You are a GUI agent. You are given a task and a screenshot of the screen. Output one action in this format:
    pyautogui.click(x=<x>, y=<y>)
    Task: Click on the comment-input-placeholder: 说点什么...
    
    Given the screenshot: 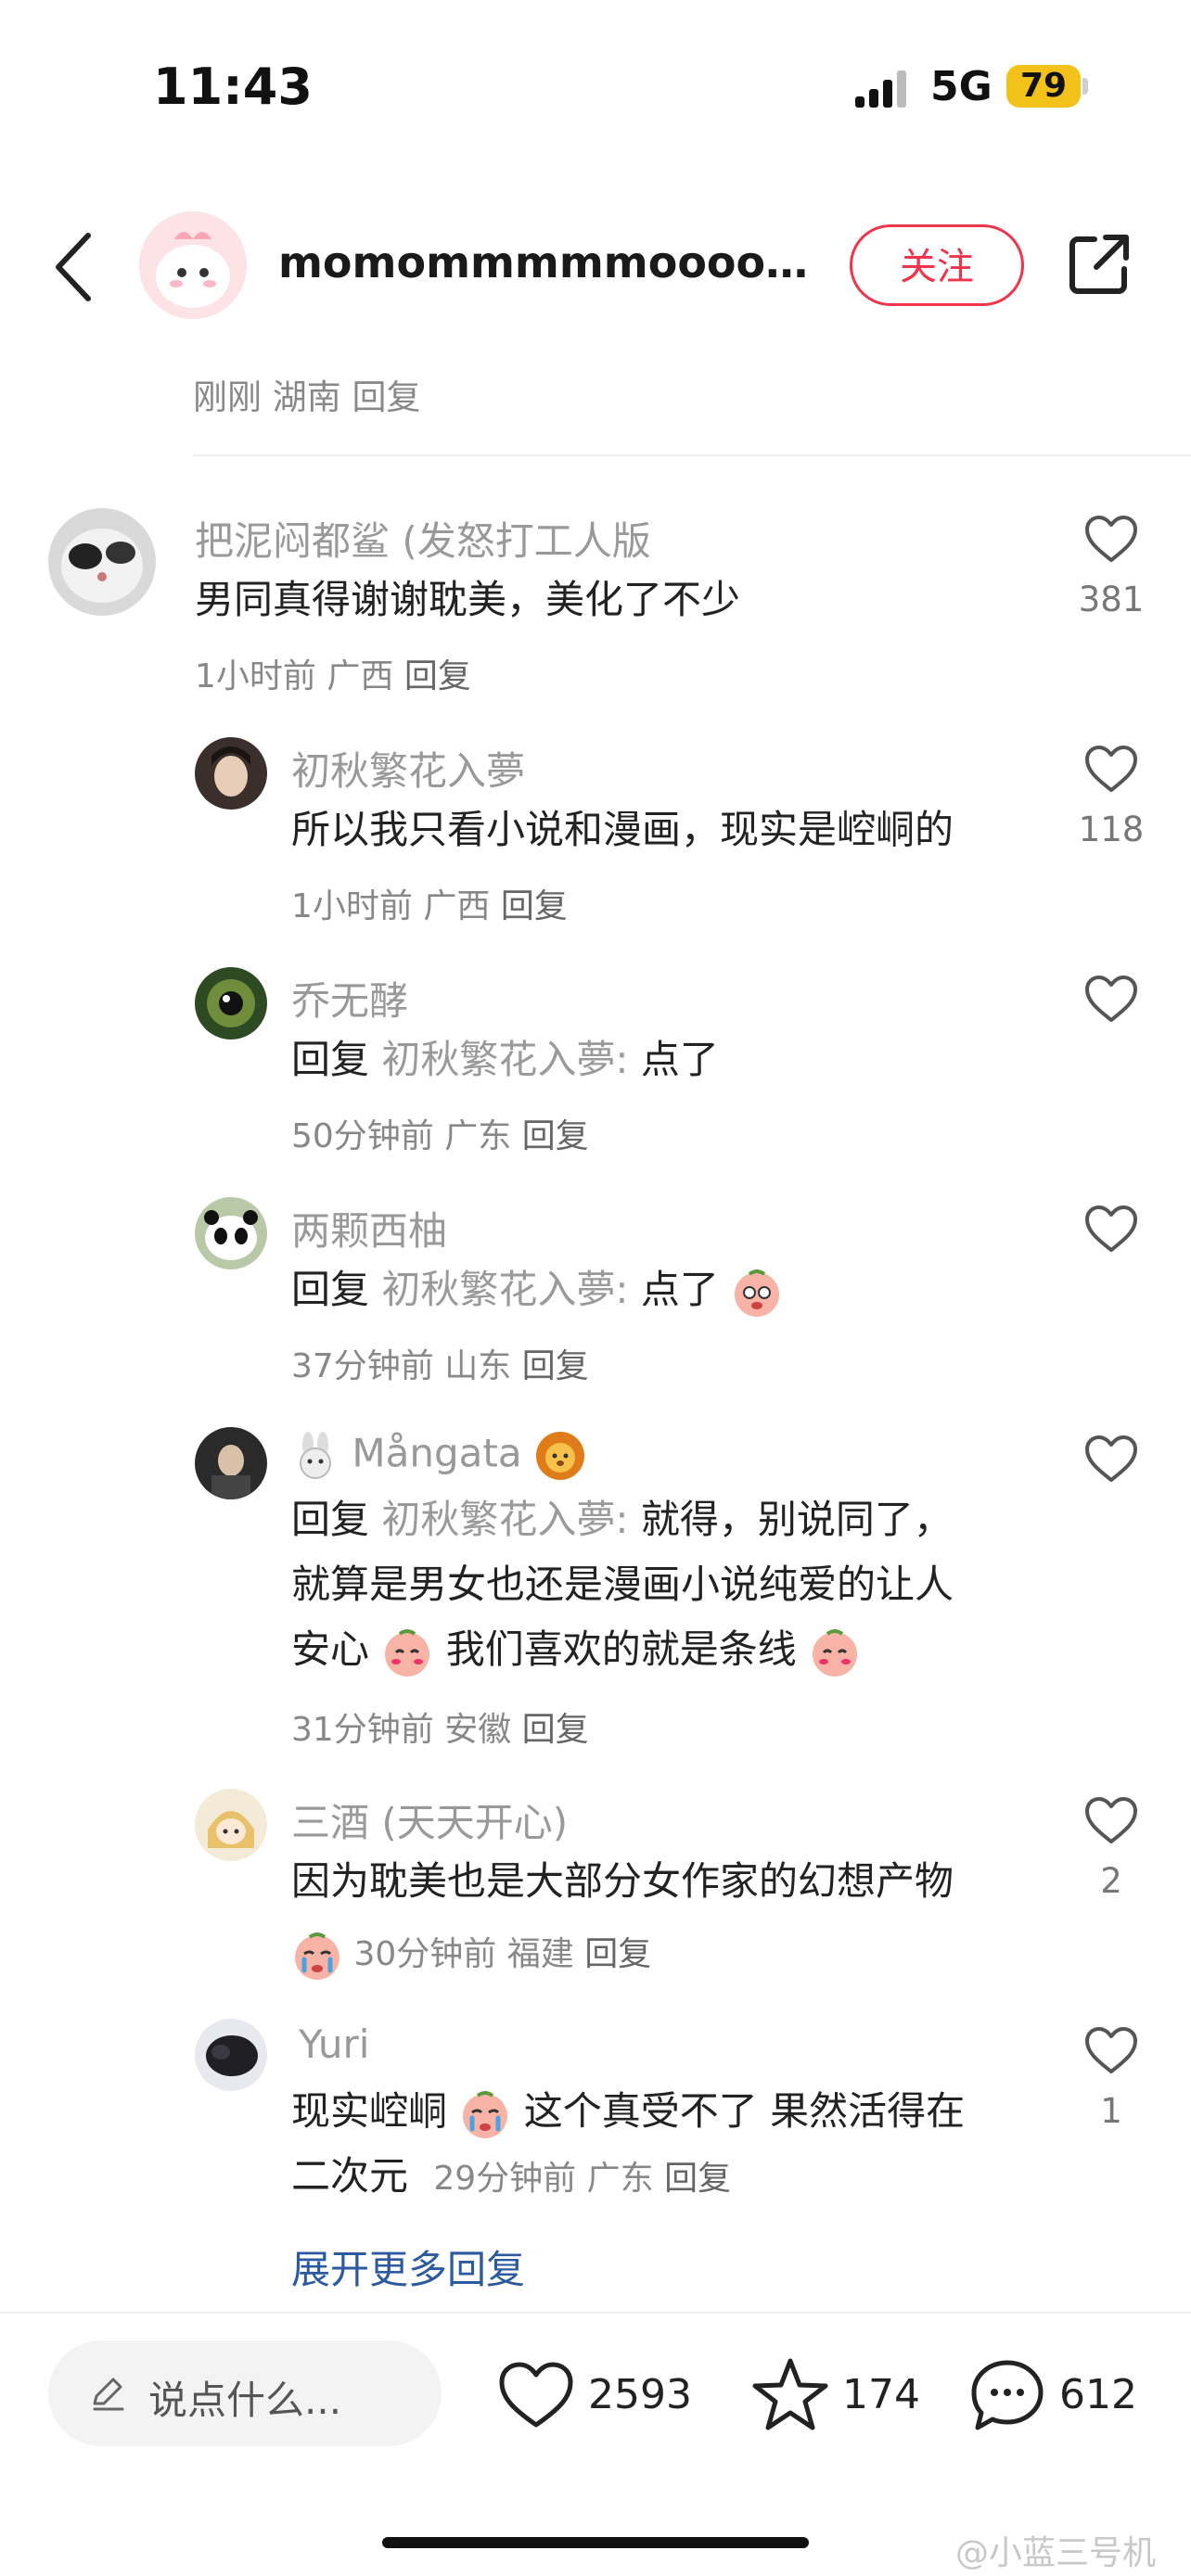 What is the action you would take?
    pyautogui.click(x=245, y=2397)
    